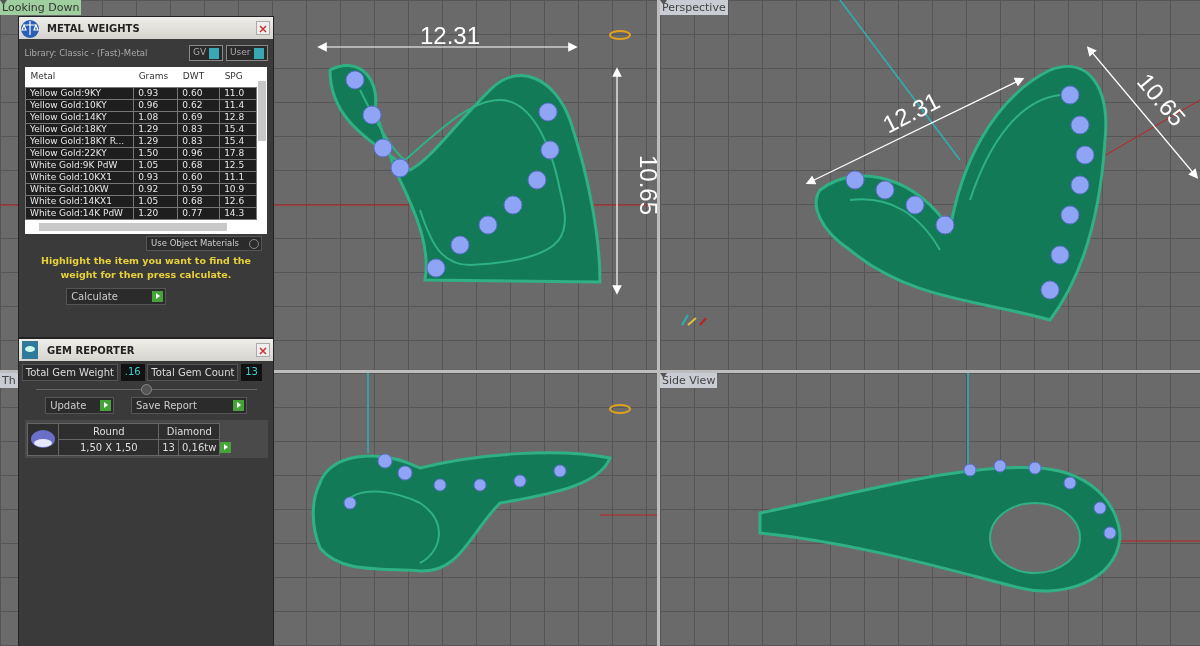  I want to click on collapse-handle, so click(146, 389).